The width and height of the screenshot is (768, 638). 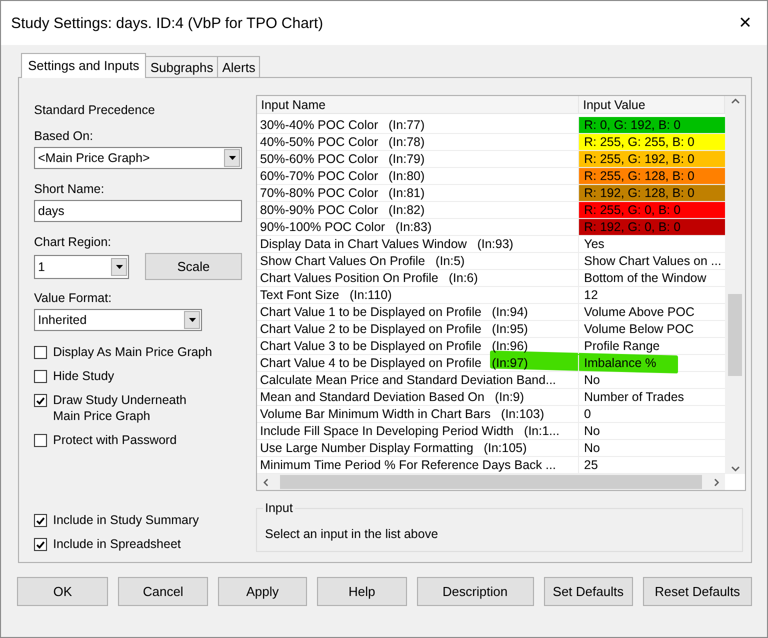 I want to click on dialog-button: Apply, so click(x=263, y=591).